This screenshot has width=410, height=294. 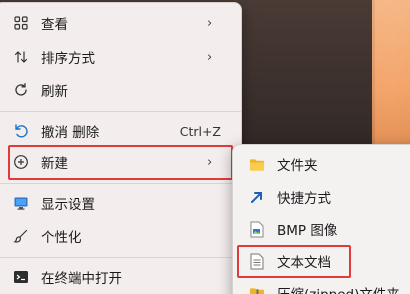 What do you see at coordinates (54, 25) in the screenshot?
I see `menu-item-label: 查看` at bounding box center [54, 25].